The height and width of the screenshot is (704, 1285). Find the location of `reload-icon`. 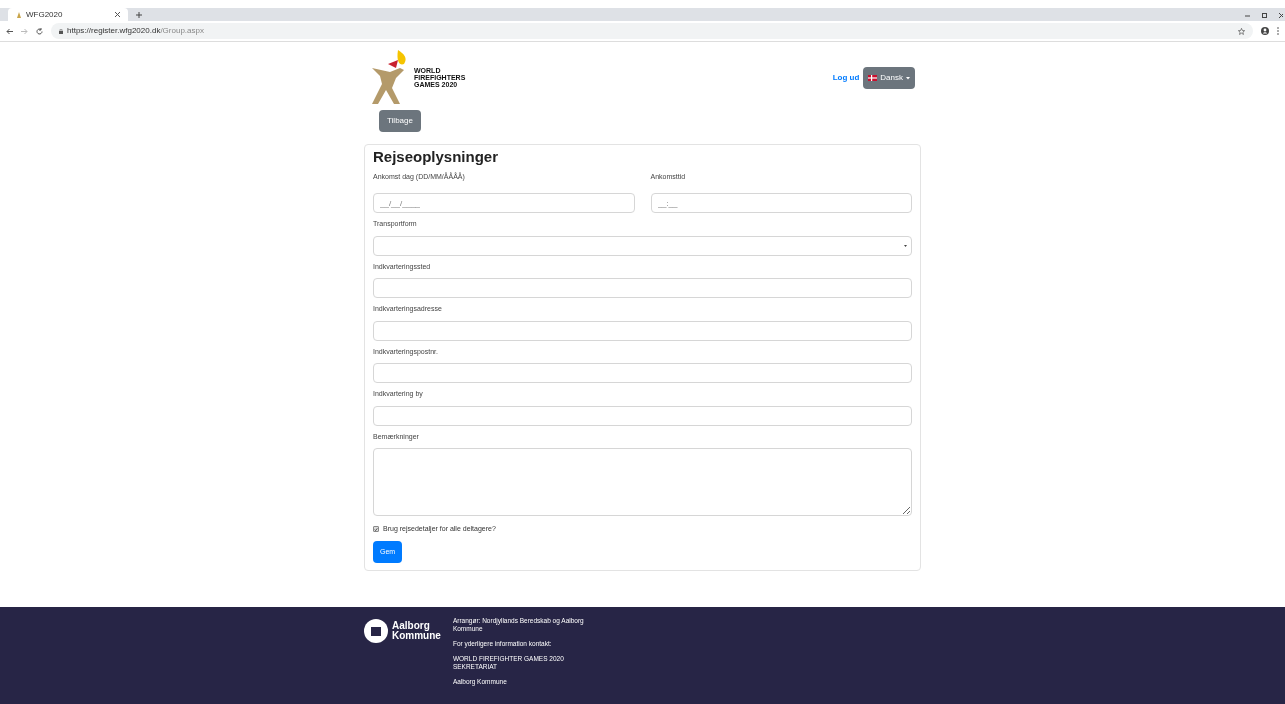

reload-icon is located at coordinates (39, 31).